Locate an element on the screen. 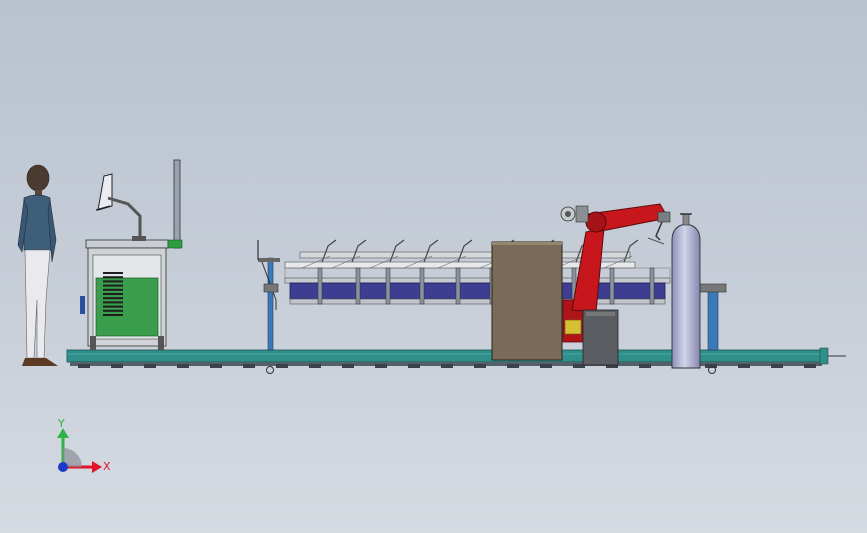 The width and height of the screenshot is (867, 533). gas-cylinder is located at coordinates (686, 291).